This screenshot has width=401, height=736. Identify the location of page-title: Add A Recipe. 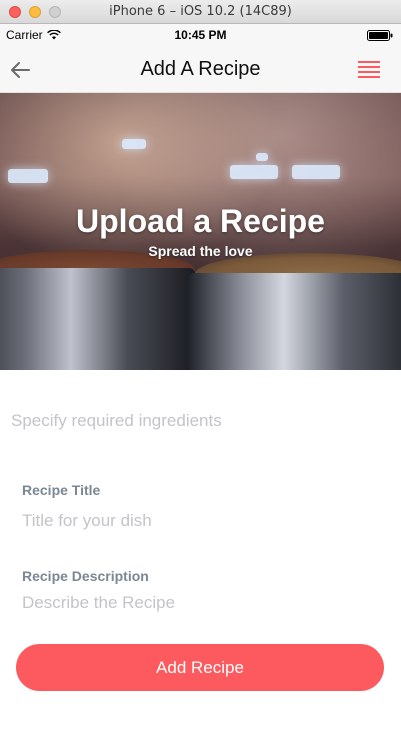
(200, 69).